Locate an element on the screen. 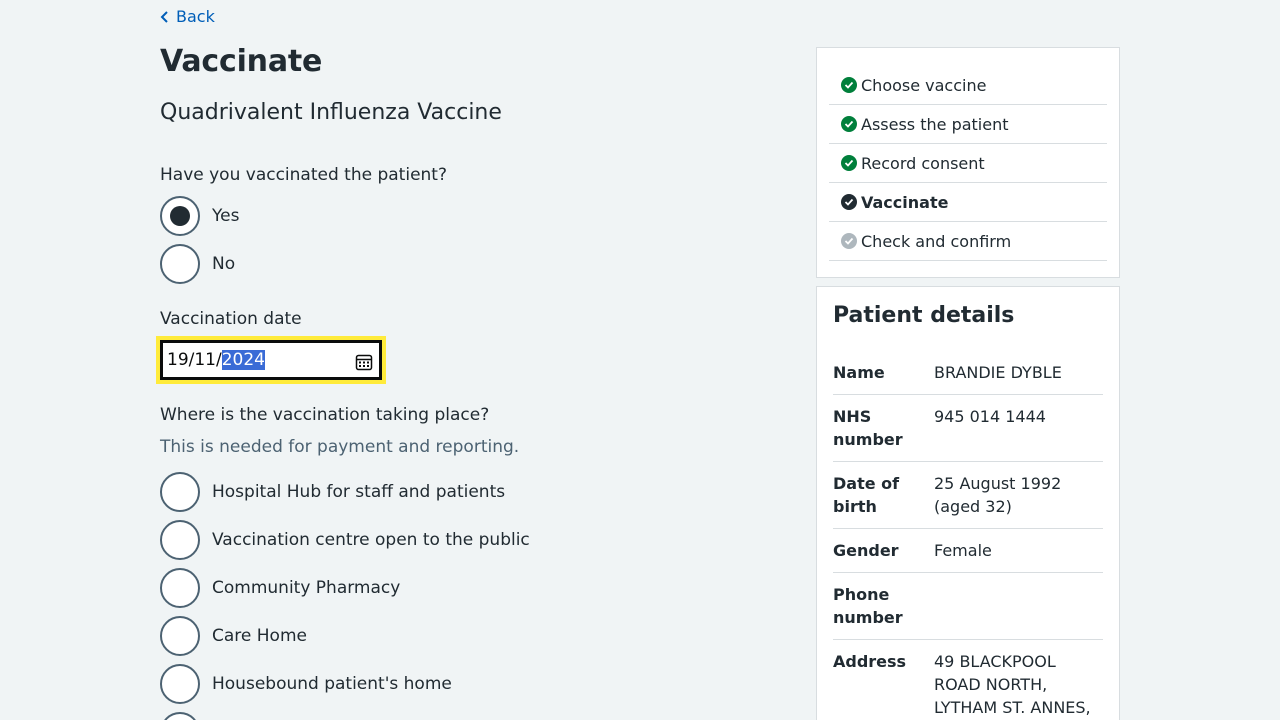 Image resolution: width=1280 pixels, height=720 pixels. row-key: NHS number is located at coordinates (868, 428).